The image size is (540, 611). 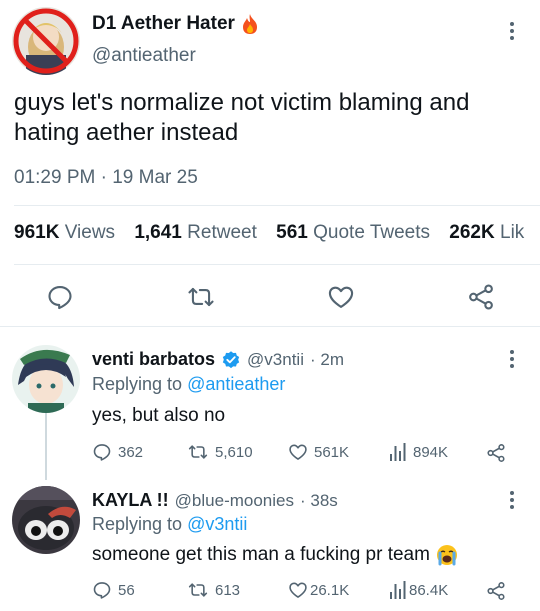 What do you see at coordinates (126, 590) in the screenshot?
I see `reply-count-value: 56` at bounding box center [126, 590].